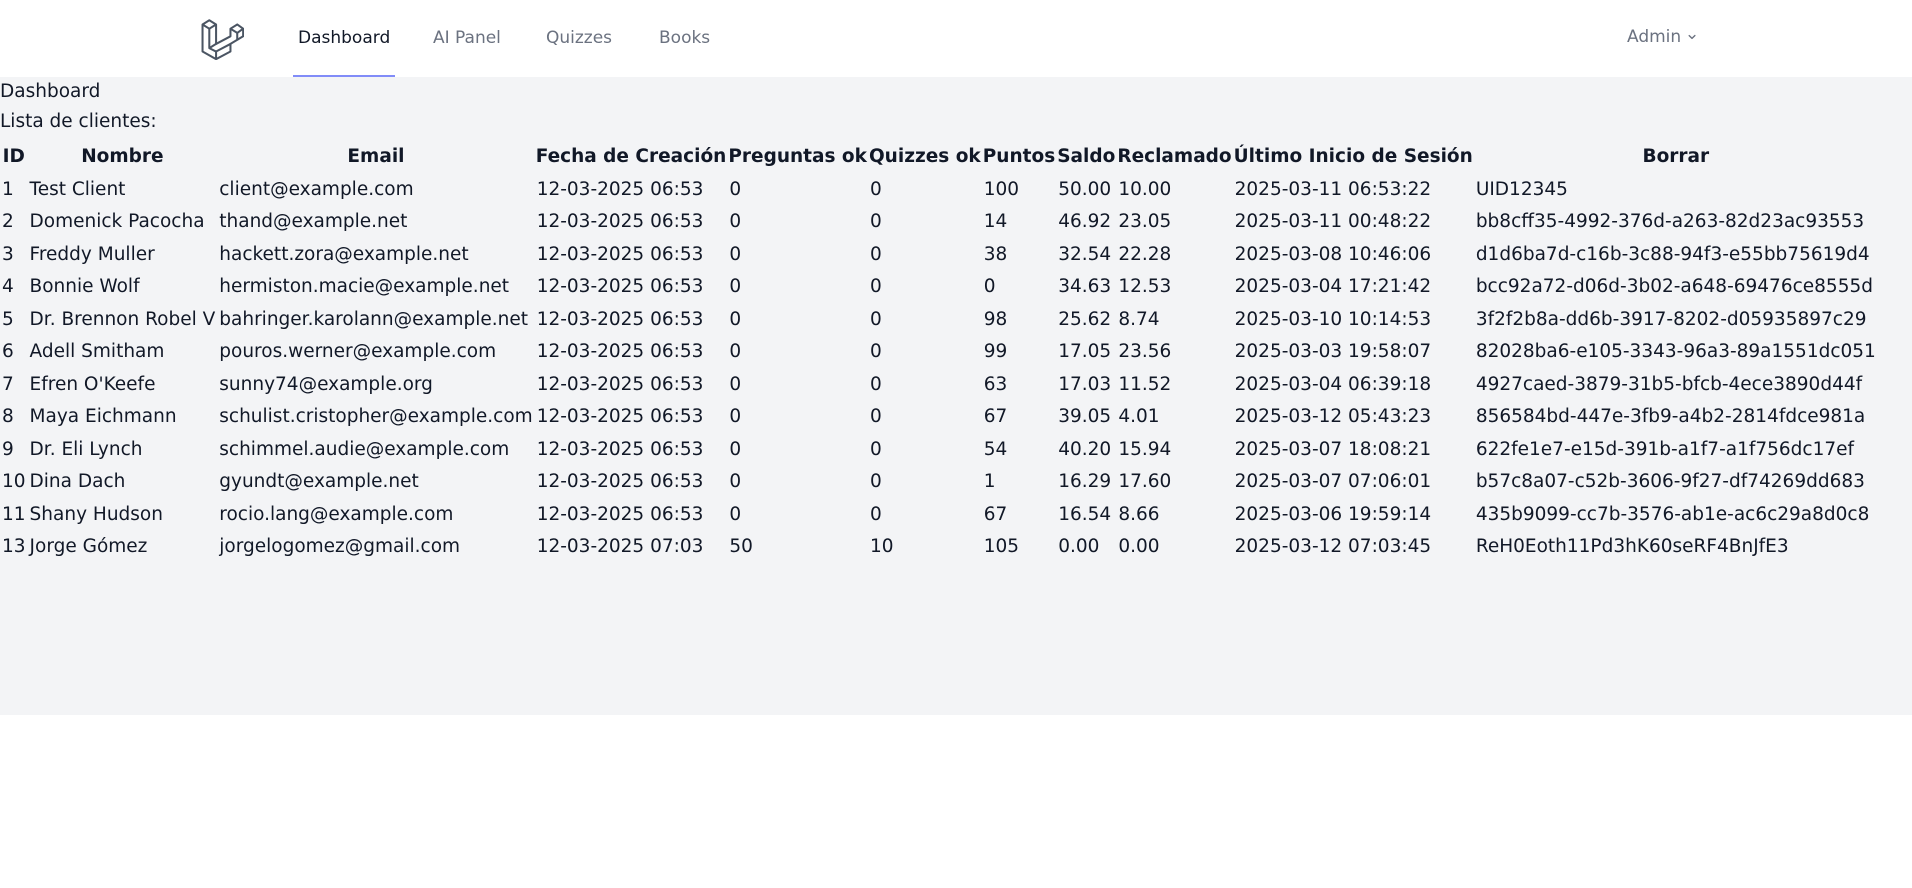 The width and height of the screenshot is (1912, 888). What do you see at coordinates (97, 352) in the screenshot?
I see `cell-nombre: Adell Smitham` at bounding box center [97, 352].